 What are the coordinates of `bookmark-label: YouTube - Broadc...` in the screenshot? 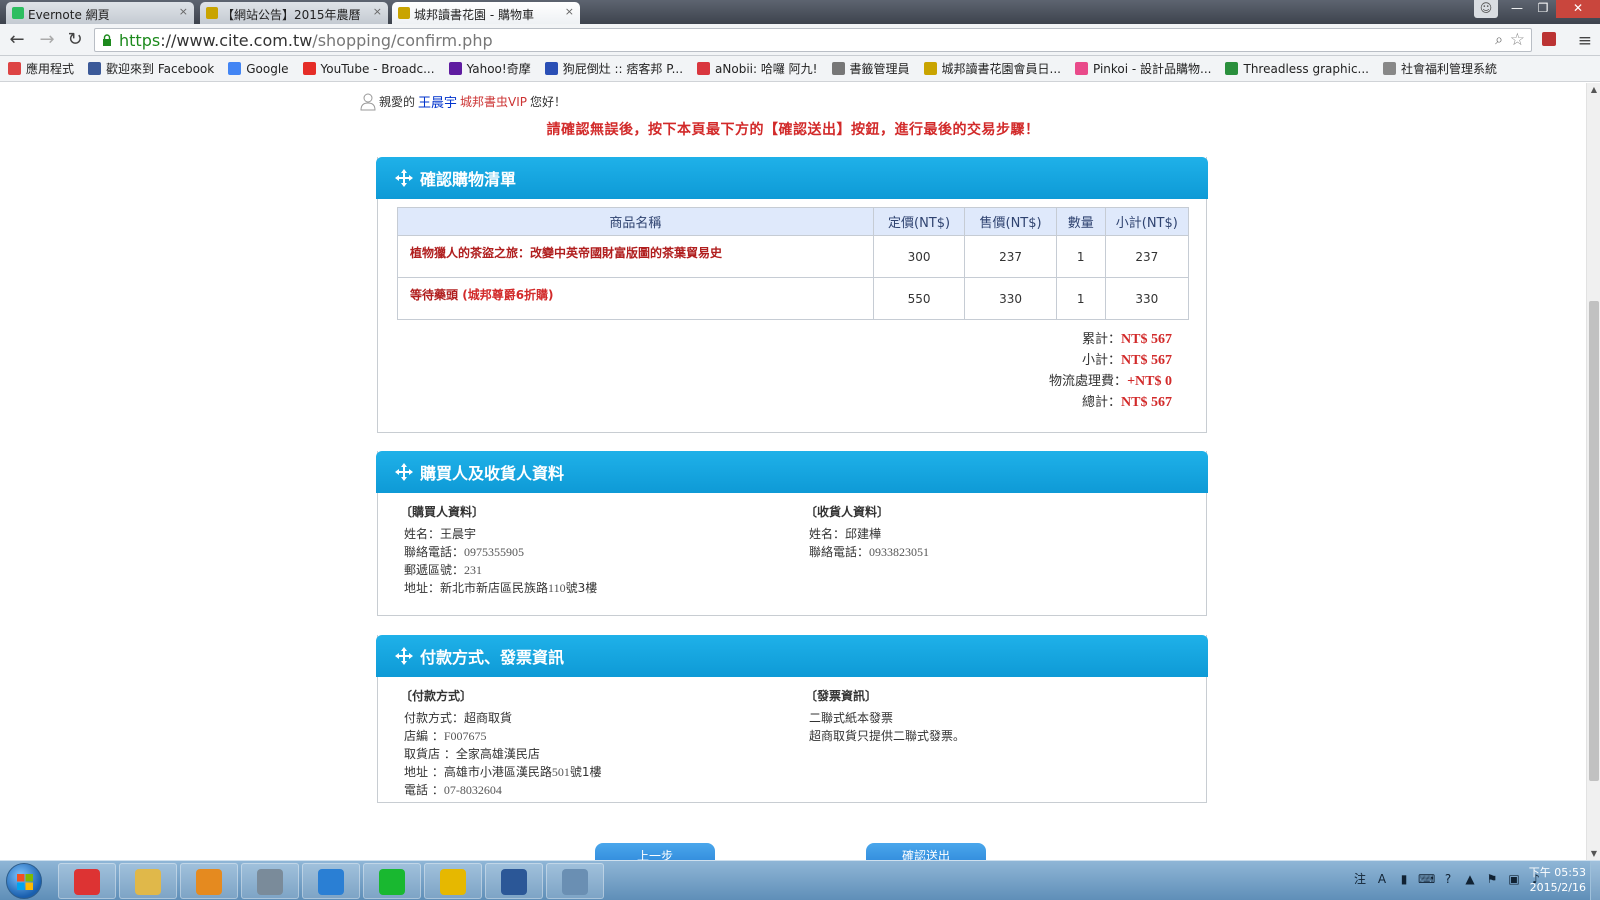 It's located at (377, 68).